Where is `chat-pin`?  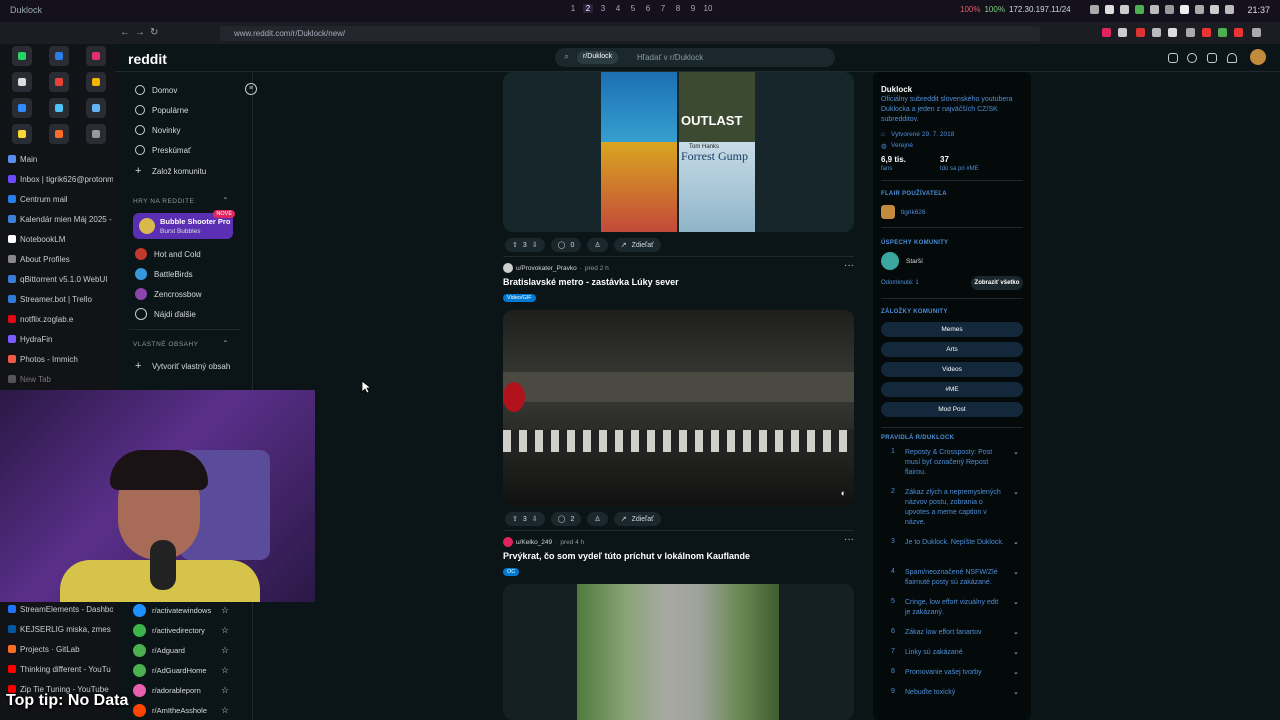
chat-pin is located at coordinates (22, 108).